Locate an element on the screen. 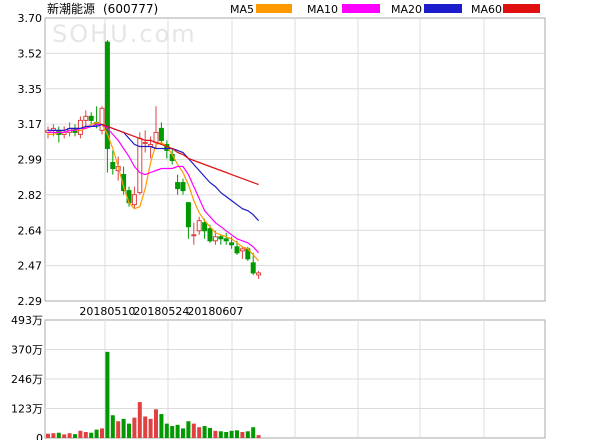  stock-code: (600777) is located at coordinates (130, 9).